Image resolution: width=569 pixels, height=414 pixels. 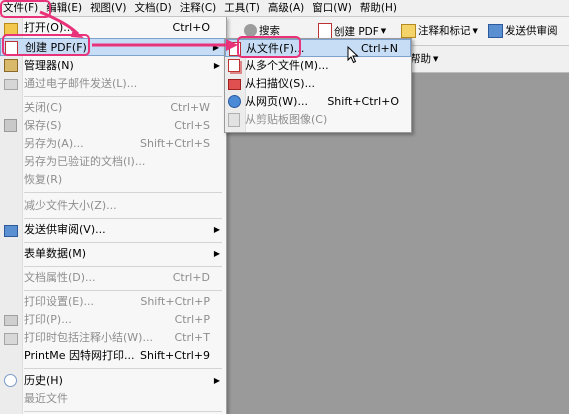 I want to click on annotation-arrows, so click(x=138, y=30).